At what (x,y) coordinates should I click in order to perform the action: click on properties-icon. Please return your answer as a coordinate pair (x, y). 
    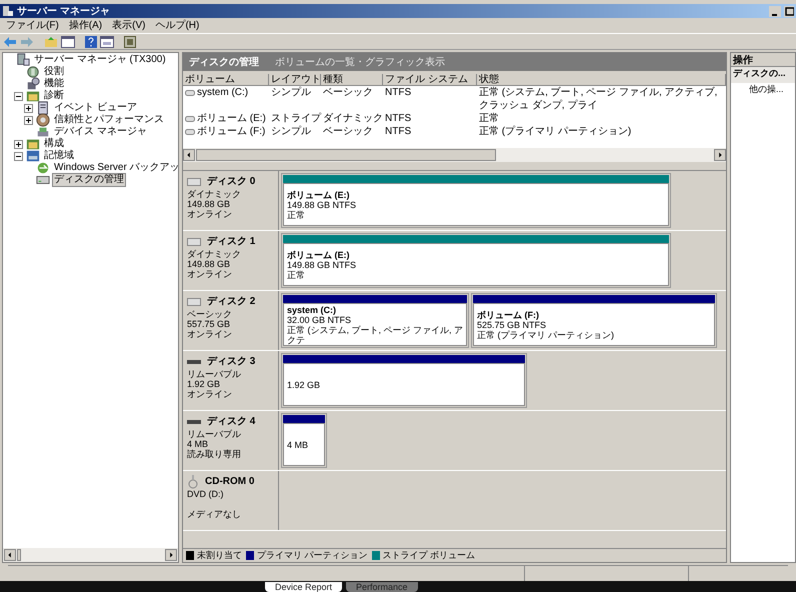
    Looking at the image, I should click on (130, 42).